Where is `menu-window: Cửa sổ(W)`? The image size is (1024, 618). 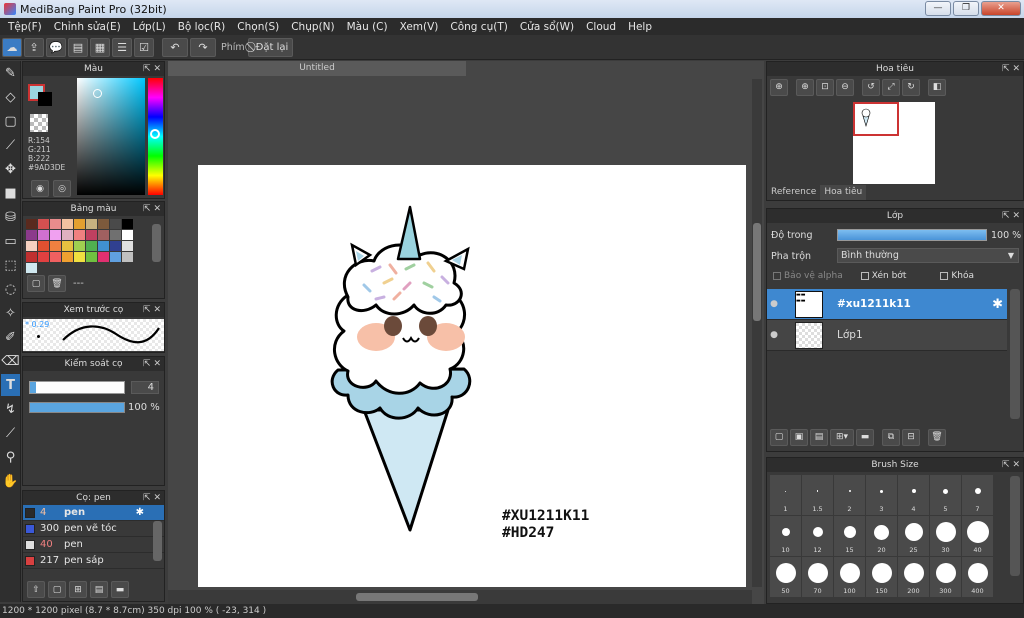
menu-window: Cửa sổ(W) is located at coordinates (547, 27).